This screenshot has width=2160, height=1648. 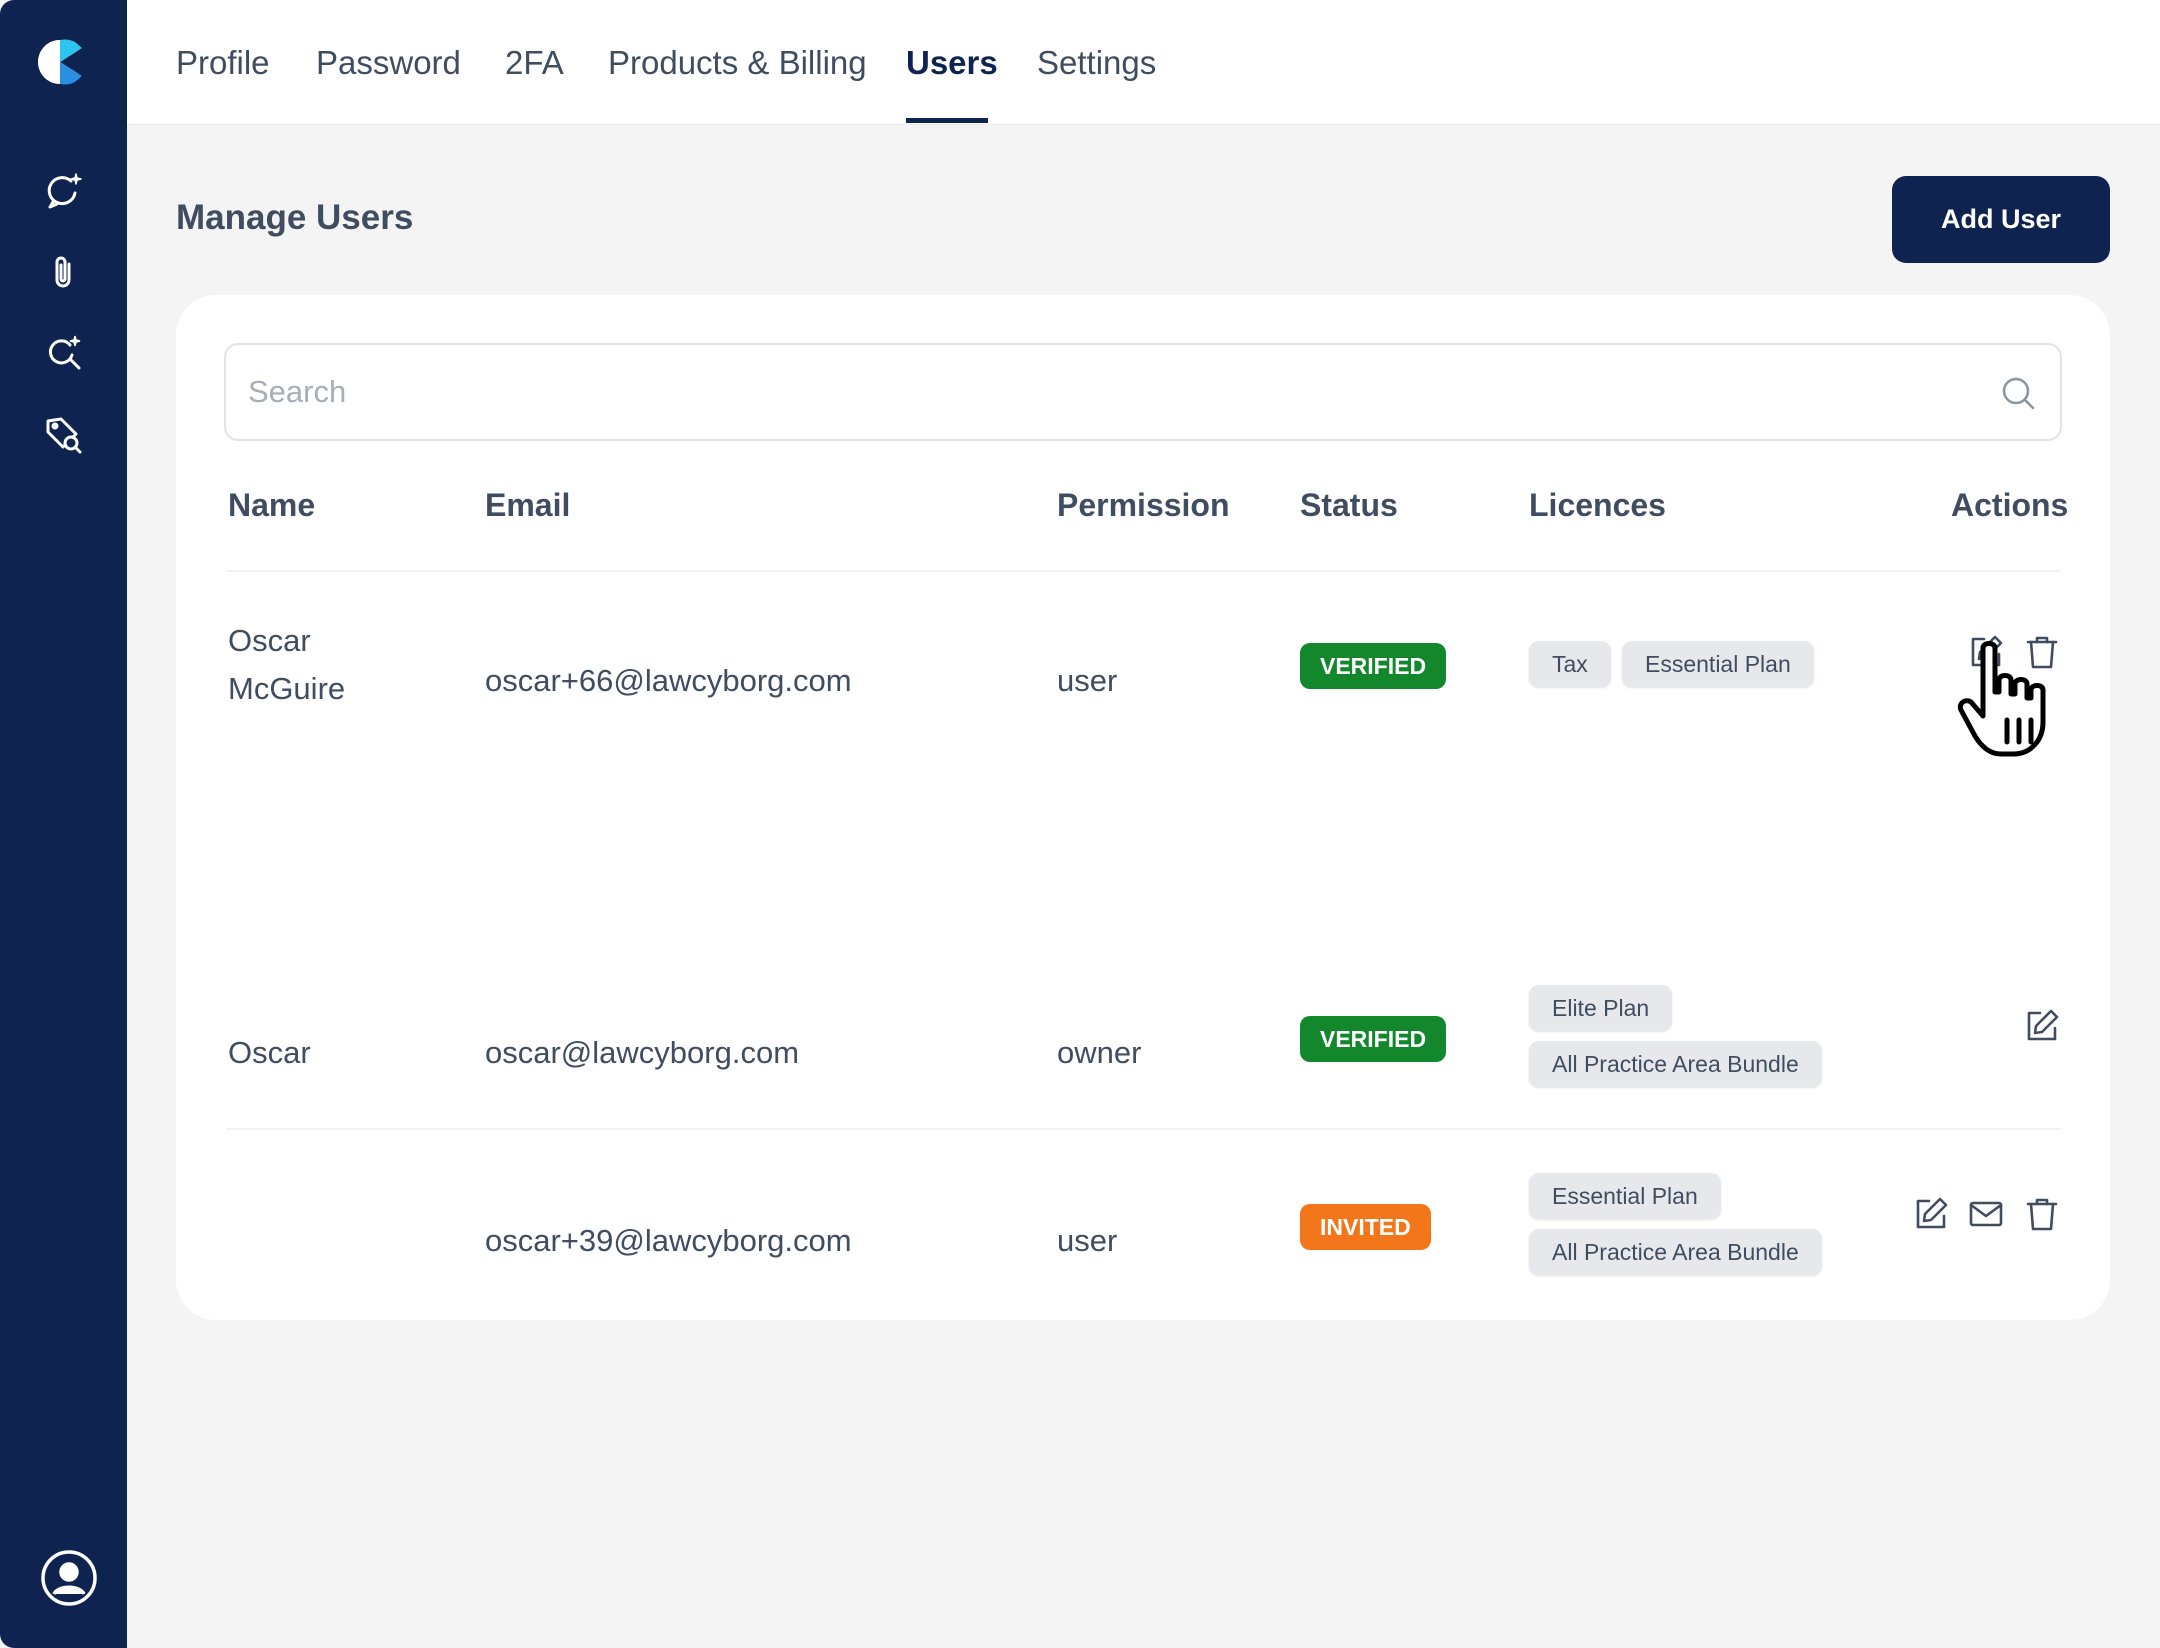 What do you see at coordinates (69, 1578) in the screenshot?
I see `user-circle-icon` at bounding box center [69, 1578].